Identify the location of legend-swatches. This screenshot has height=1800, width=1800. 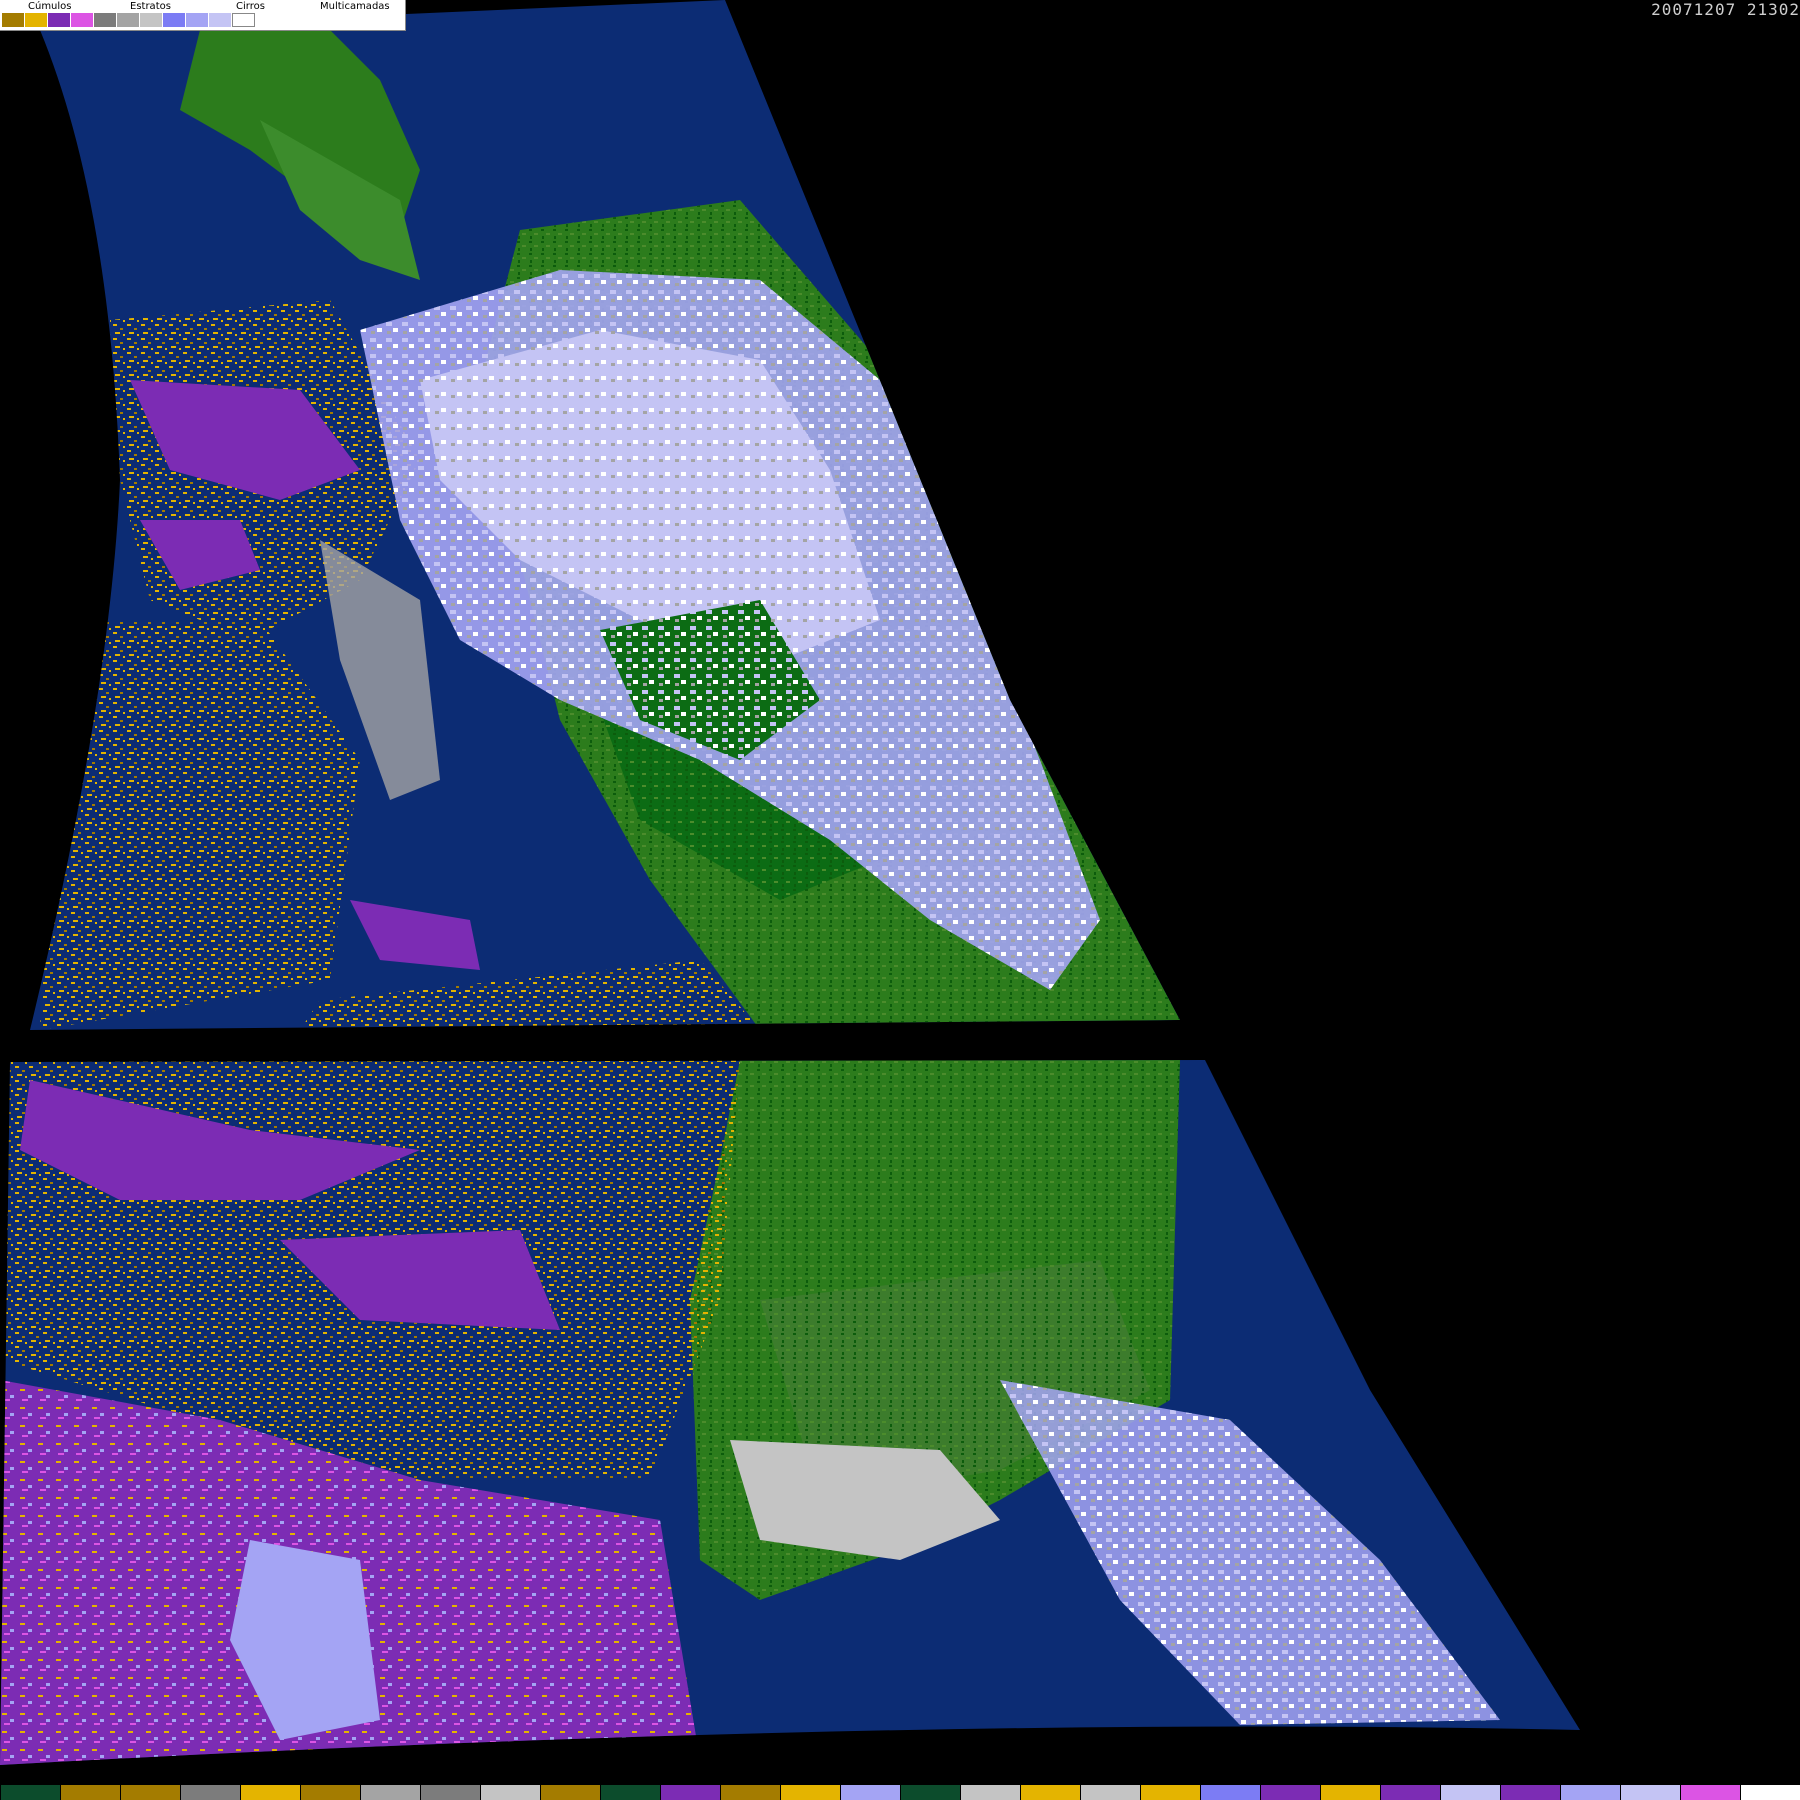
(128, 20).